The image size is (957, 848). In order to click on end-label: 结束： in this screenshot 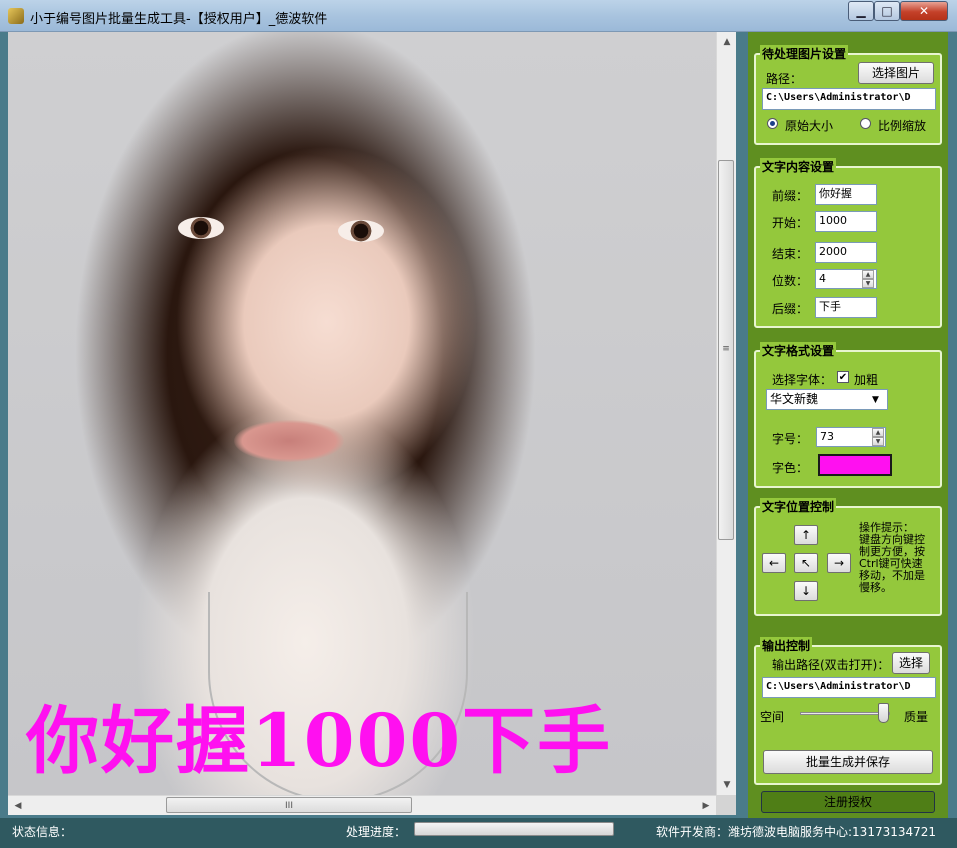, I will do `click(790, 254)`.